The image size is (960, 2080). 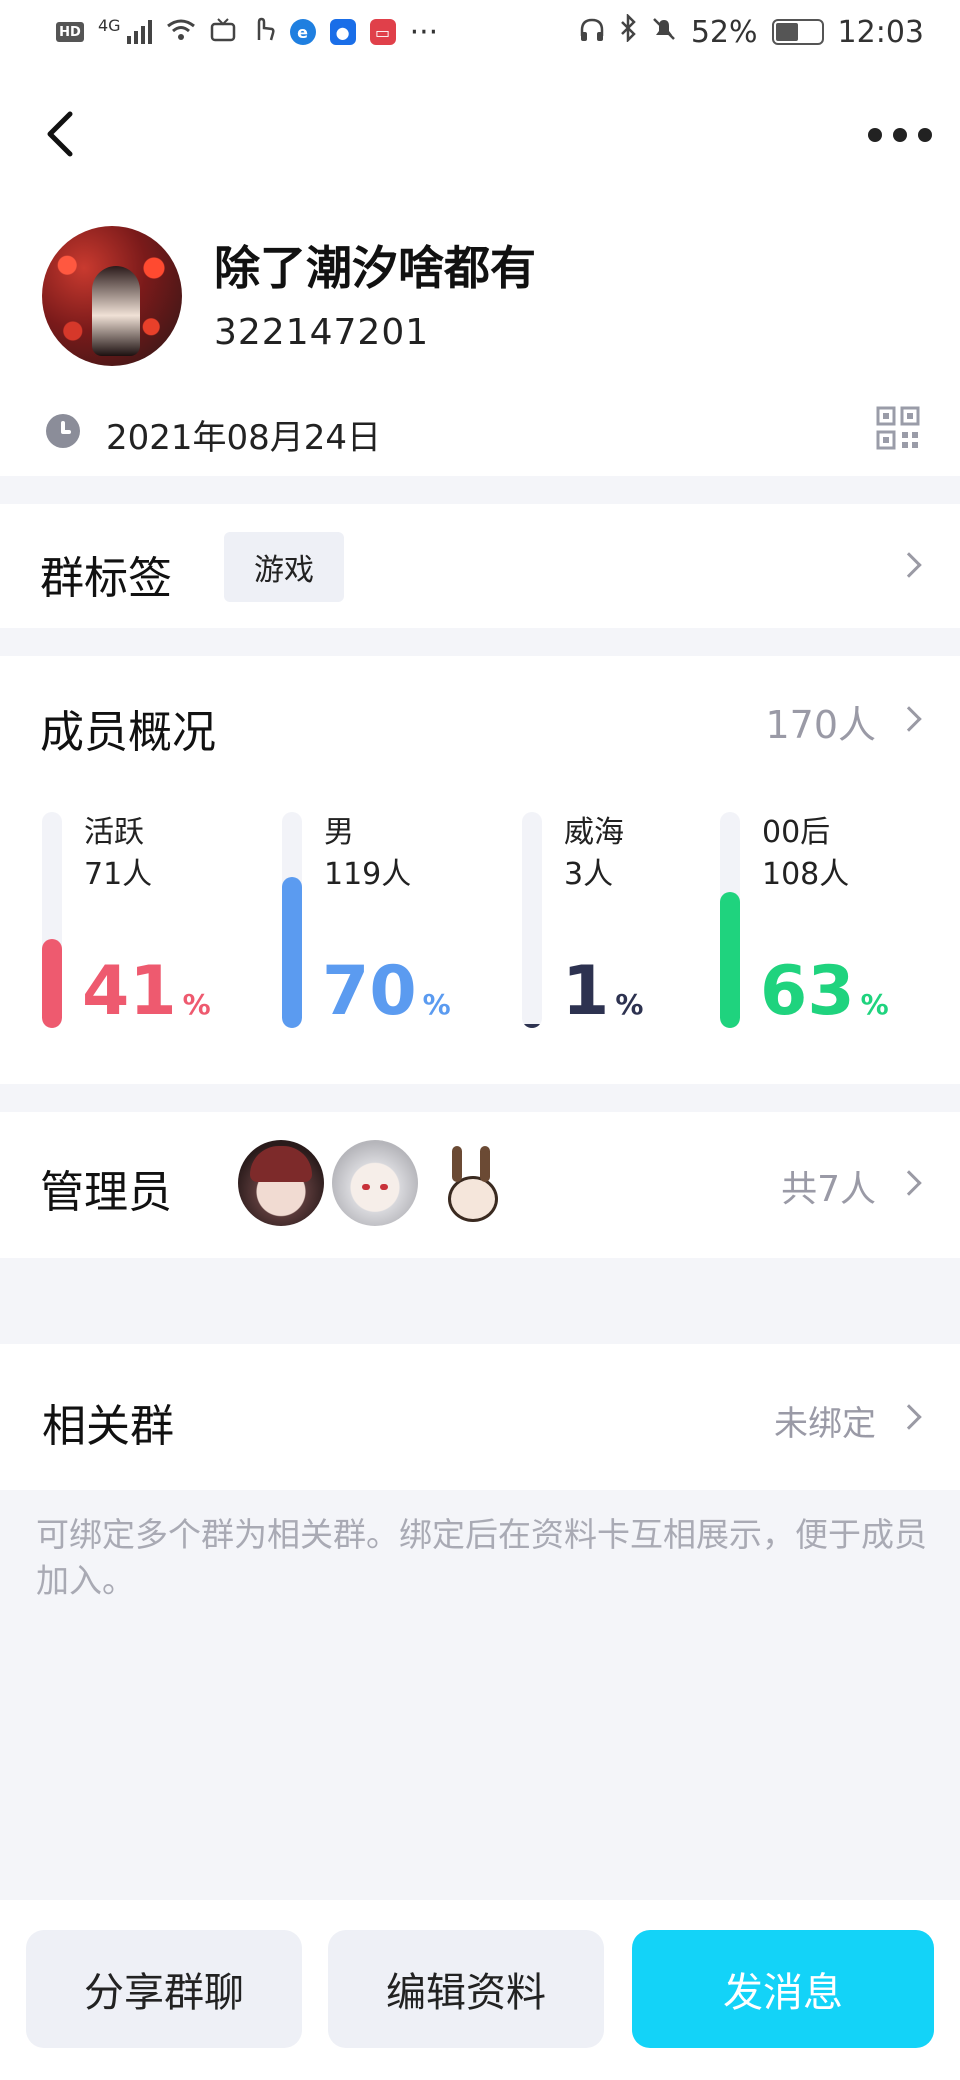 What do you see at coordinates (806, 874) in the screenshot?
I see `stat-count: 108人` at bounding box center [806, 874].